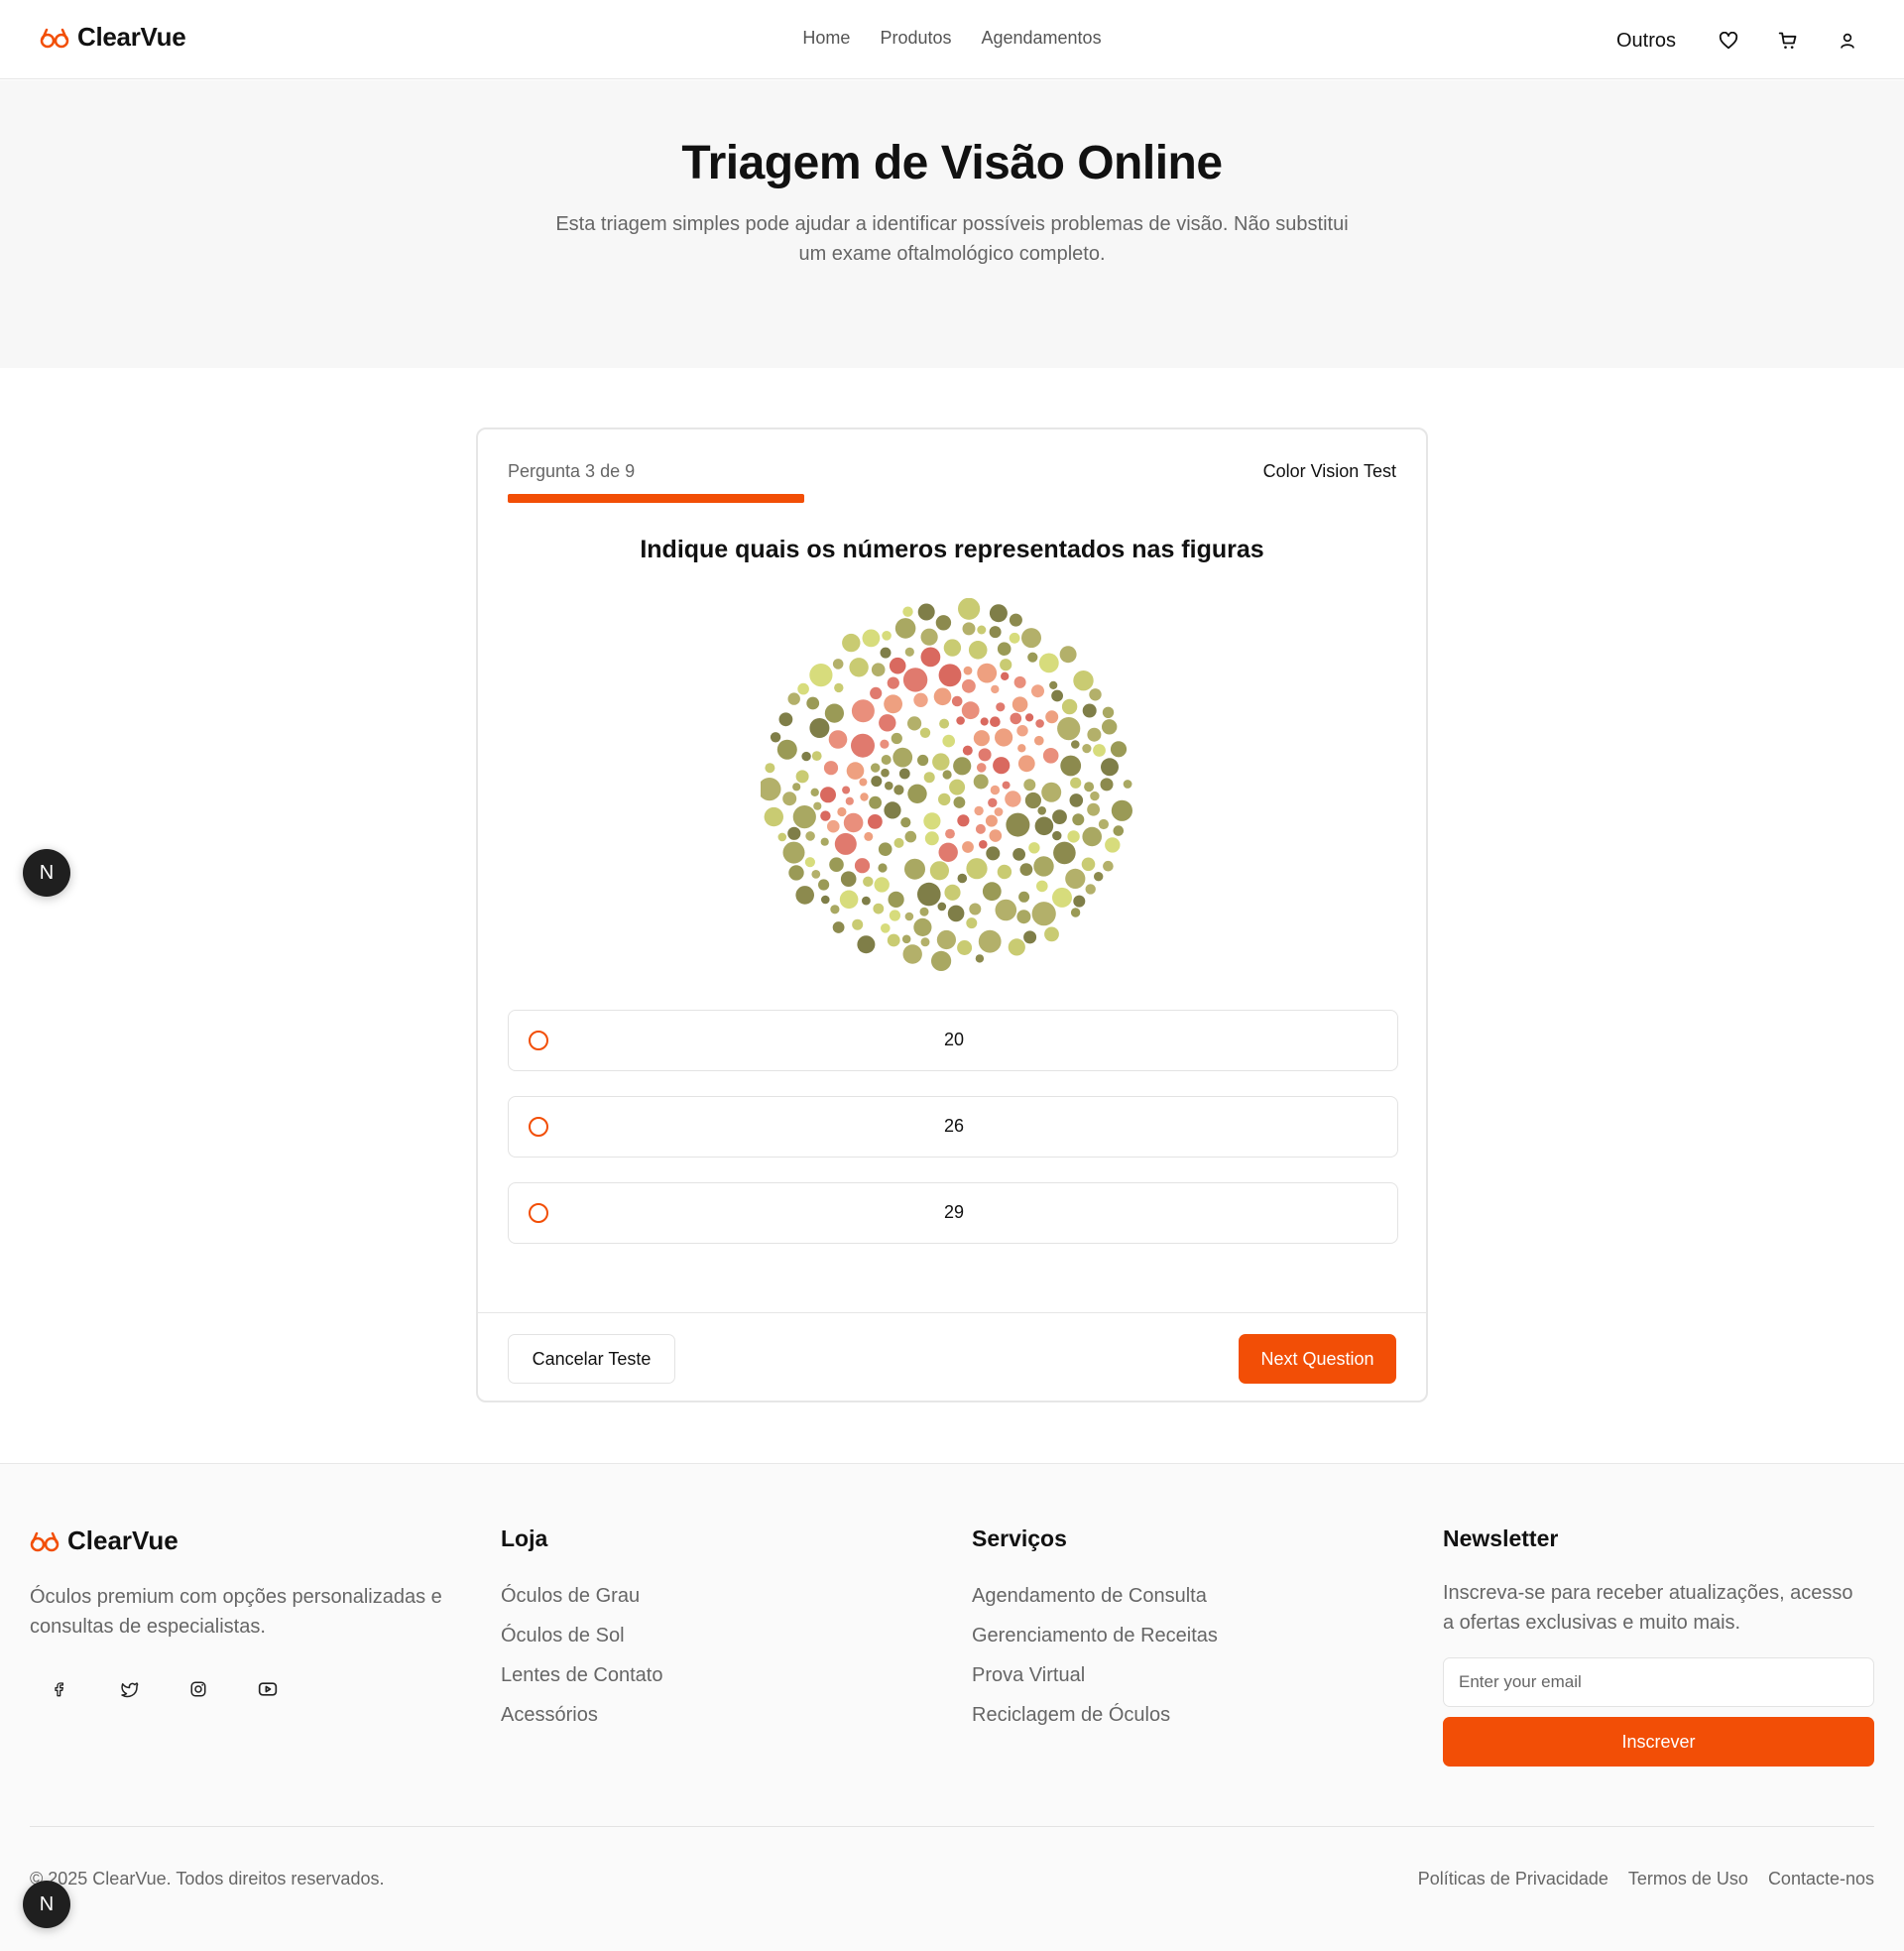 Image resolution: width=1904 pixels, height=1951 pixels. I want to click on answer-options: 20 26 29, so click(953, 1139).